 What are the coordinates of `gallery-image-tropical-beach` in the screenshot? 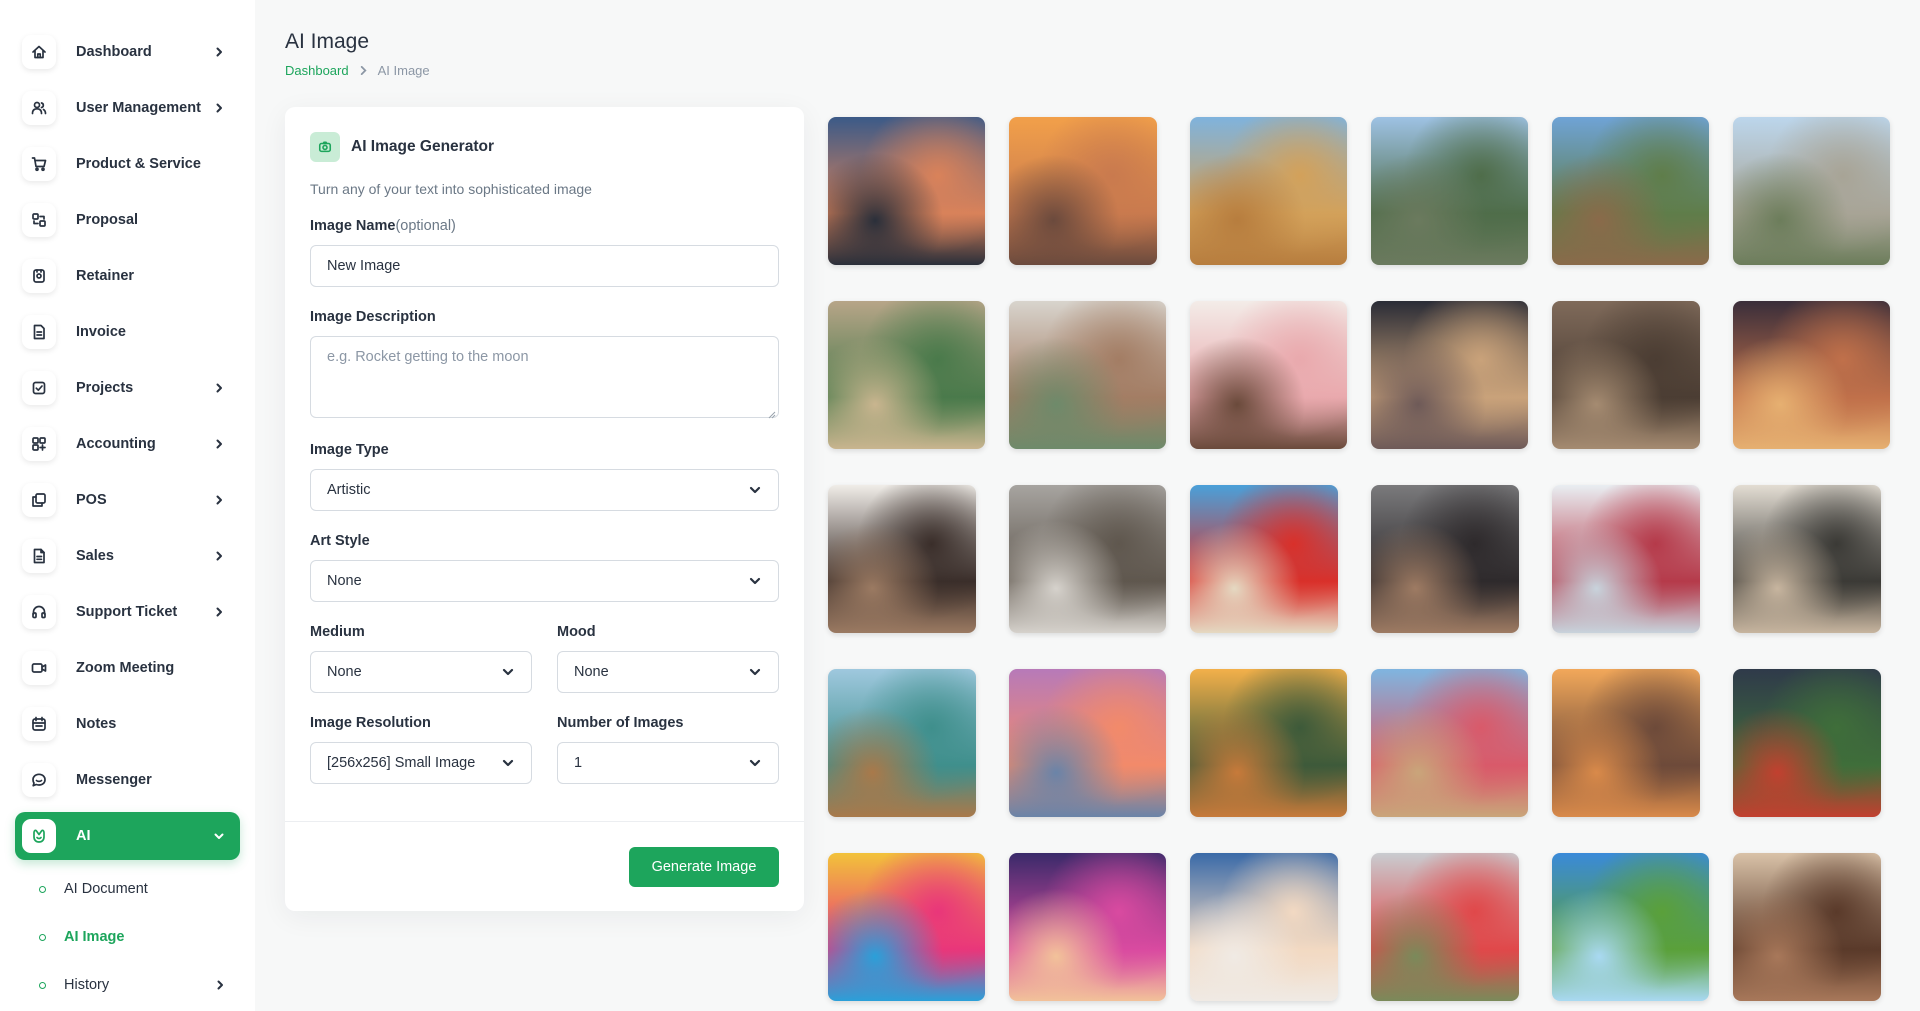 It's located at (902, 743).